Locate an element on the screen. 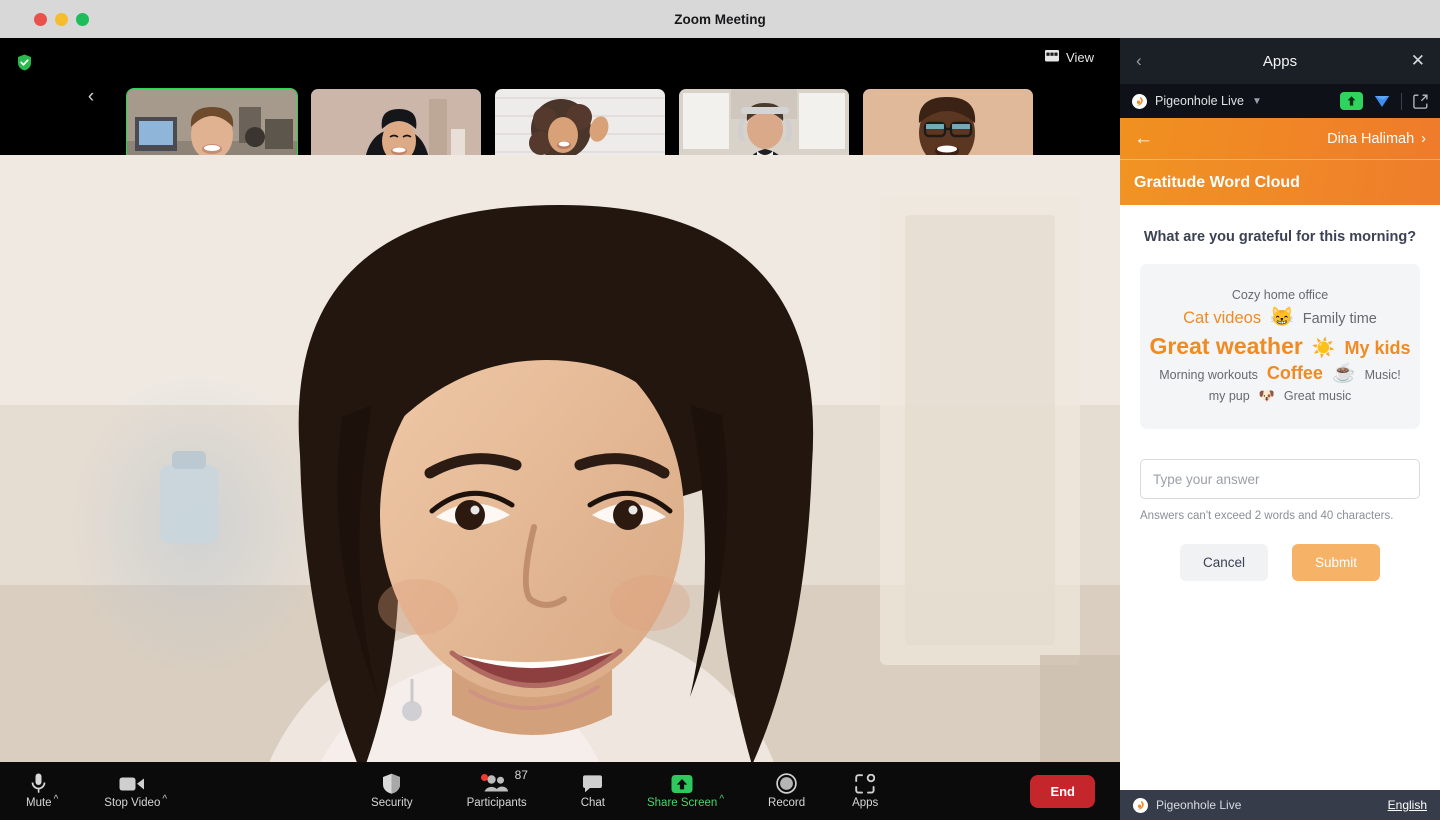 Image resolution: width=1440 pixels, height=820 pixels. dog-face-emoji: 🐶 is located at coordinates (1266, 396).